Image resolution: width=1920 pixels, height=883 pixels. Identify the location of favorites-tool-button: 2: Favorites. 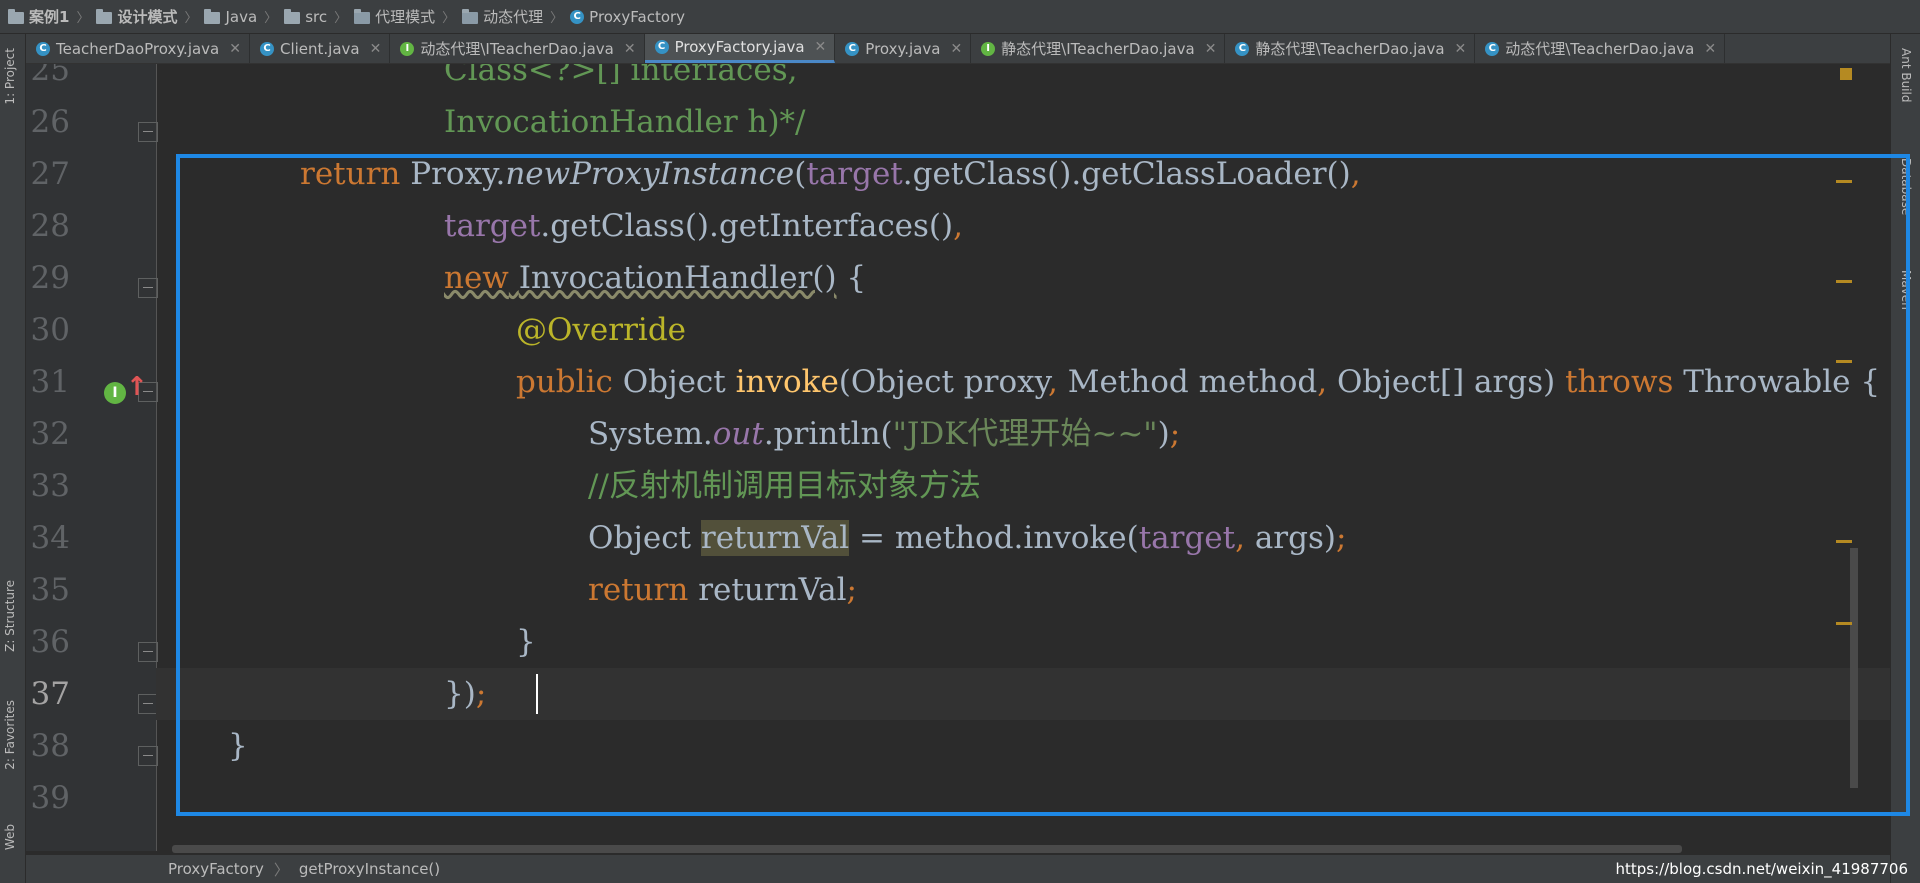
(10, 735).